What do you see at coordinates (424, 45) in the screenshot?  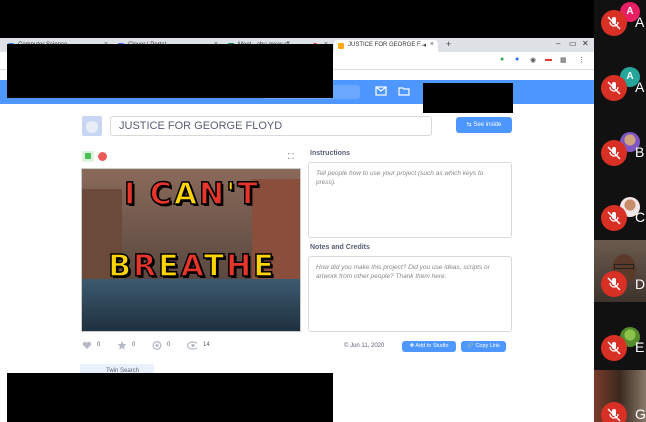 I see `speaker-icon: ◂` at bounding box center [424, 45].